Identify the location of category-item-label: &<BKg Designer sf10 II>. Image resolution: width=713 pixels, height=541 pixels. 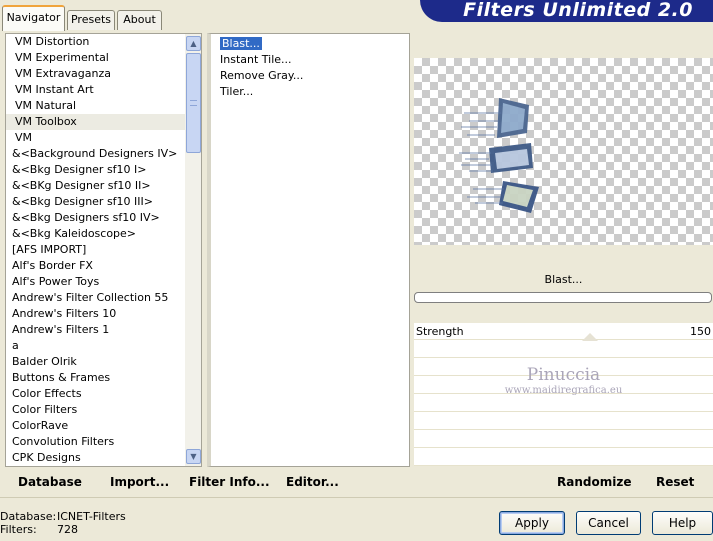
(81, 185).